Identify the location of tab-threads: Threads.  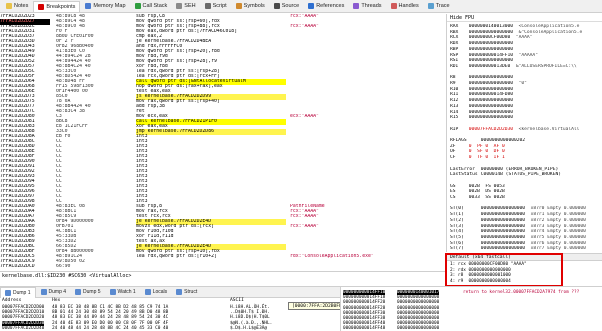
(367, 6).